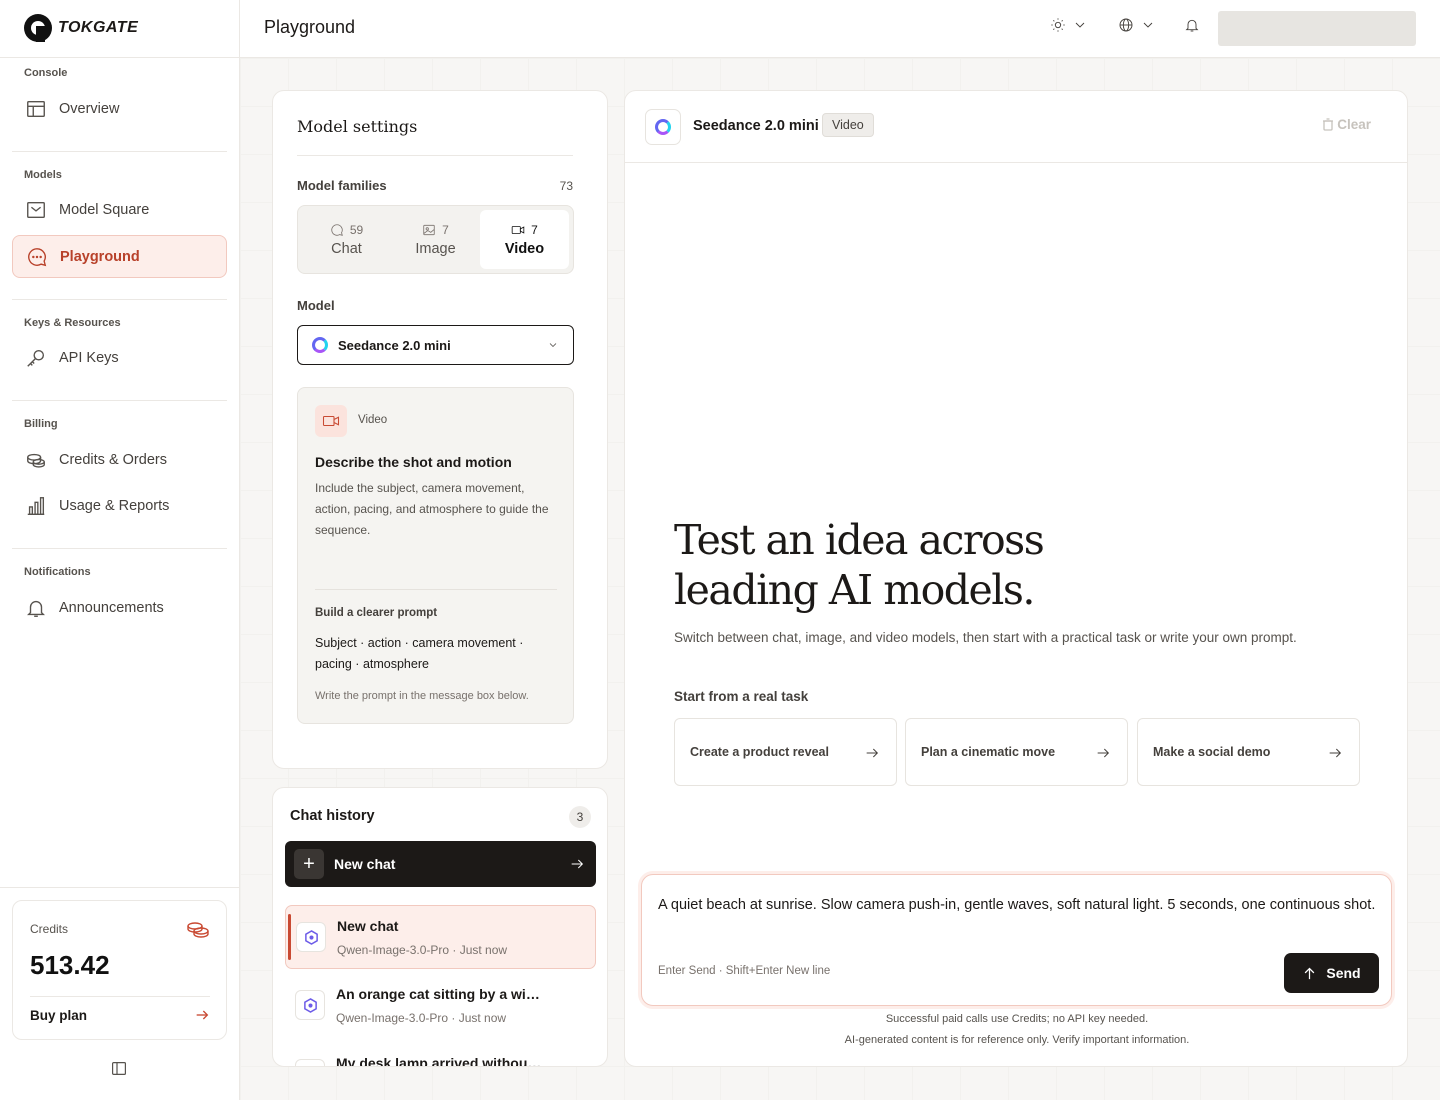  I want to click on task-card-social-demo: Make a social demo, so click(1248, 752).